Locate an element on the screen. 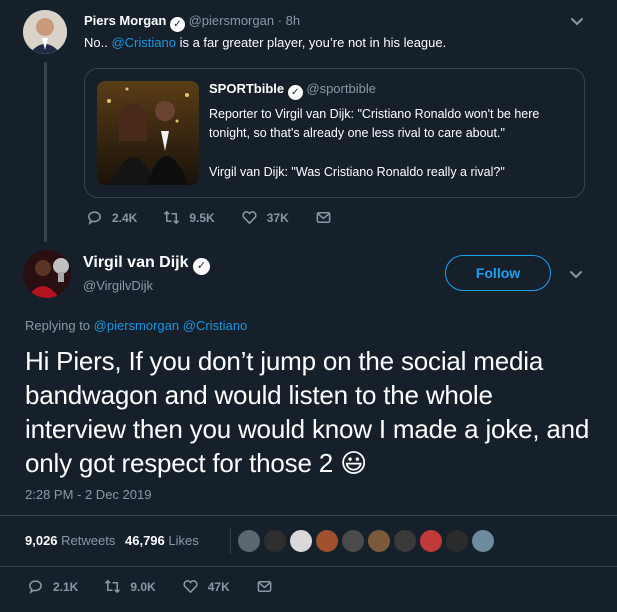  parent-reply-button: 2.4K is located at coordinates (111, 217).